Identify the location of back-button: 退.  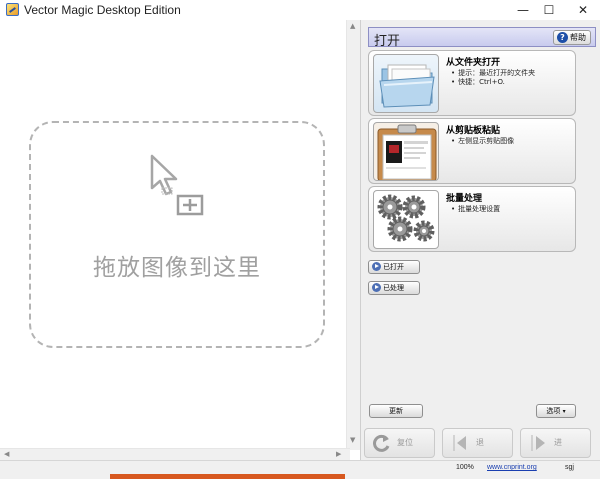
(477, 443).